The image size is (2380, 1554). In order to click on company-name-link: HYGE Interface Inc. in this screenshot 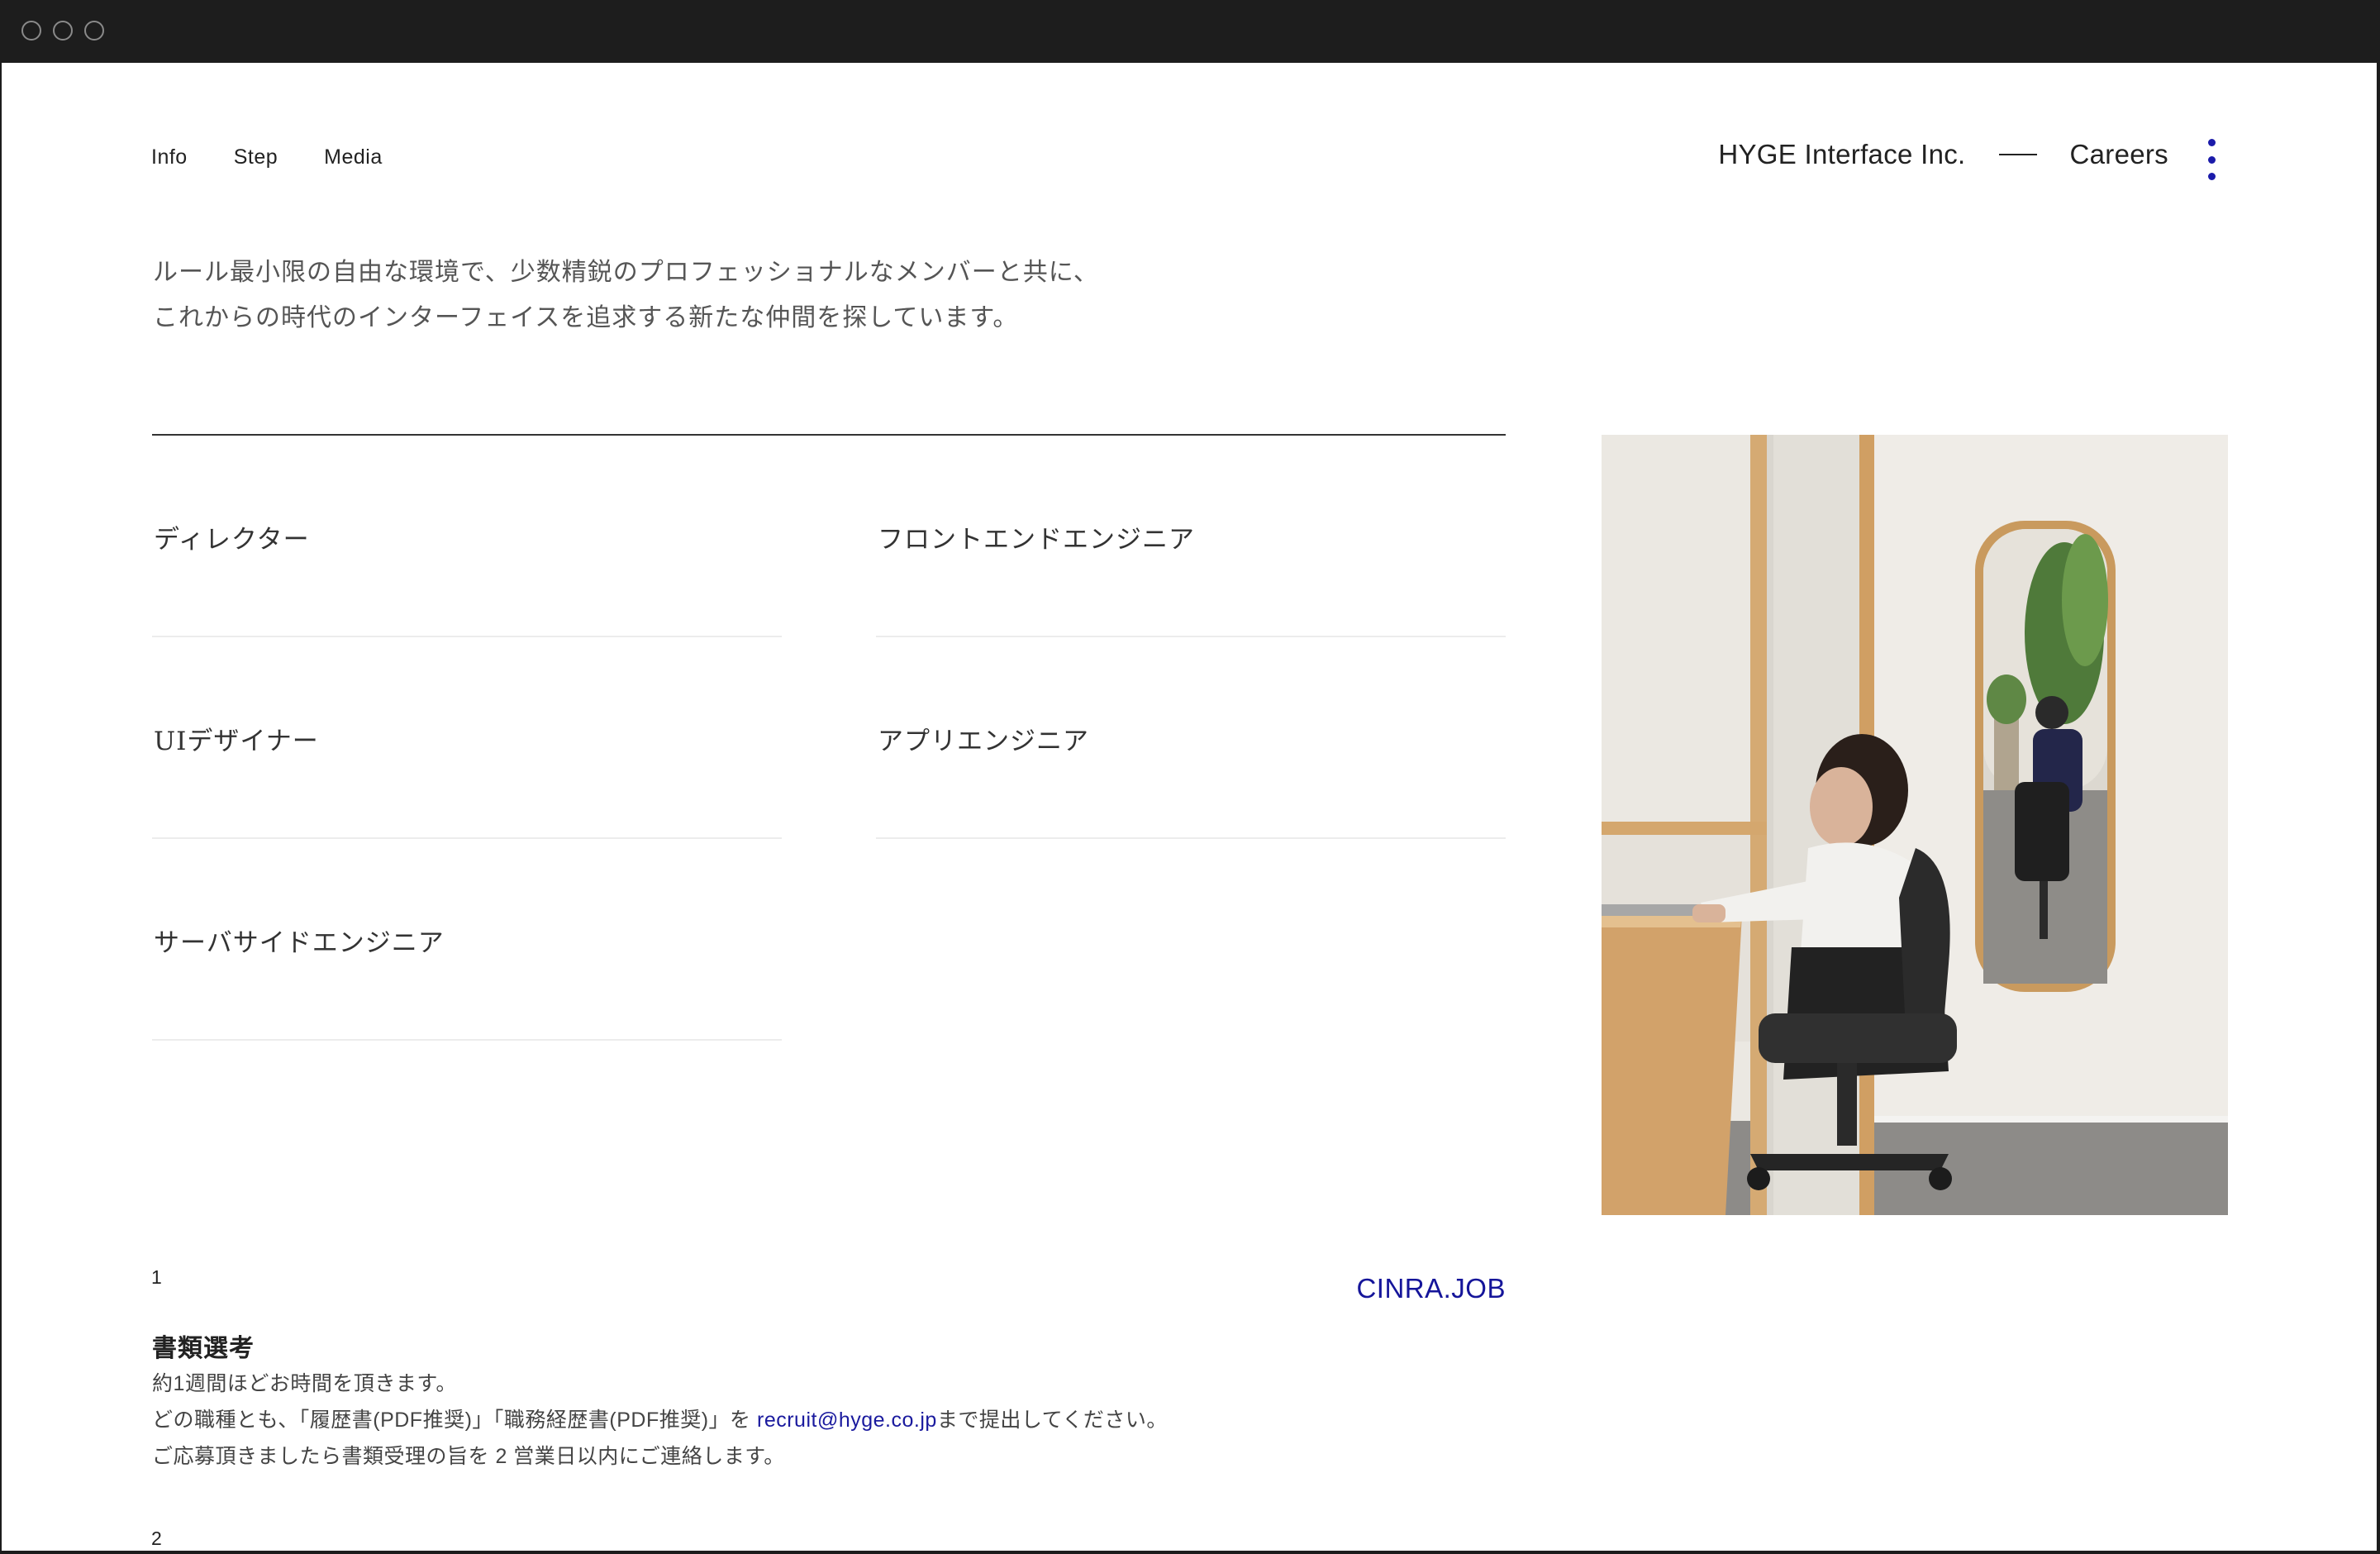, I will do `click(1841, 154)`.